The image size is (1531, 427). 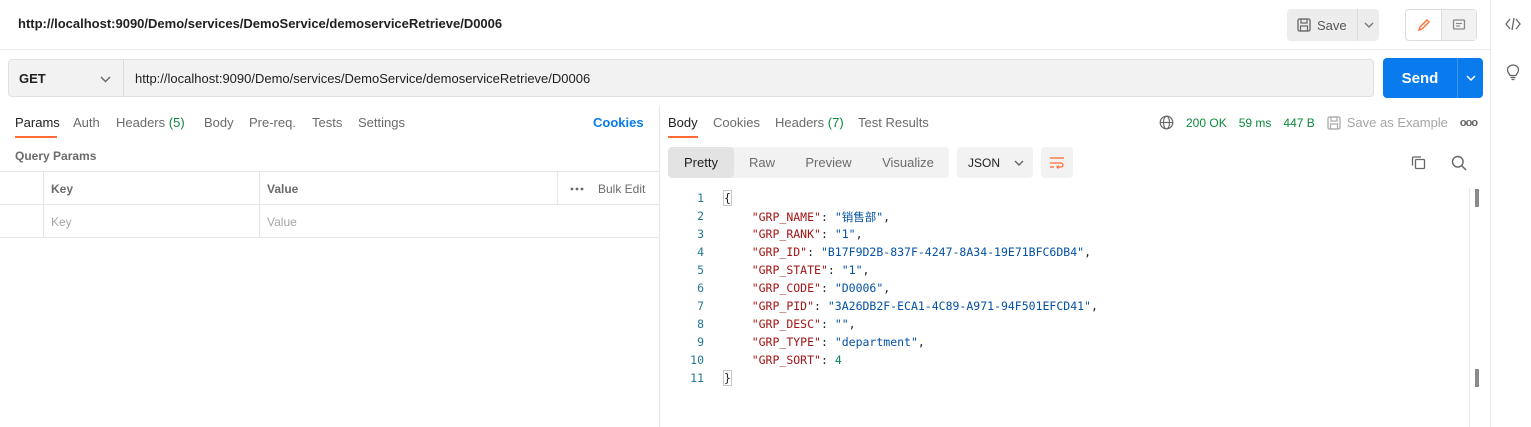 What do you see at coordinates (786, 342) in the screenshot?
I see `json-key: "GRP_TYPE"` at bounding box center [786, 342].